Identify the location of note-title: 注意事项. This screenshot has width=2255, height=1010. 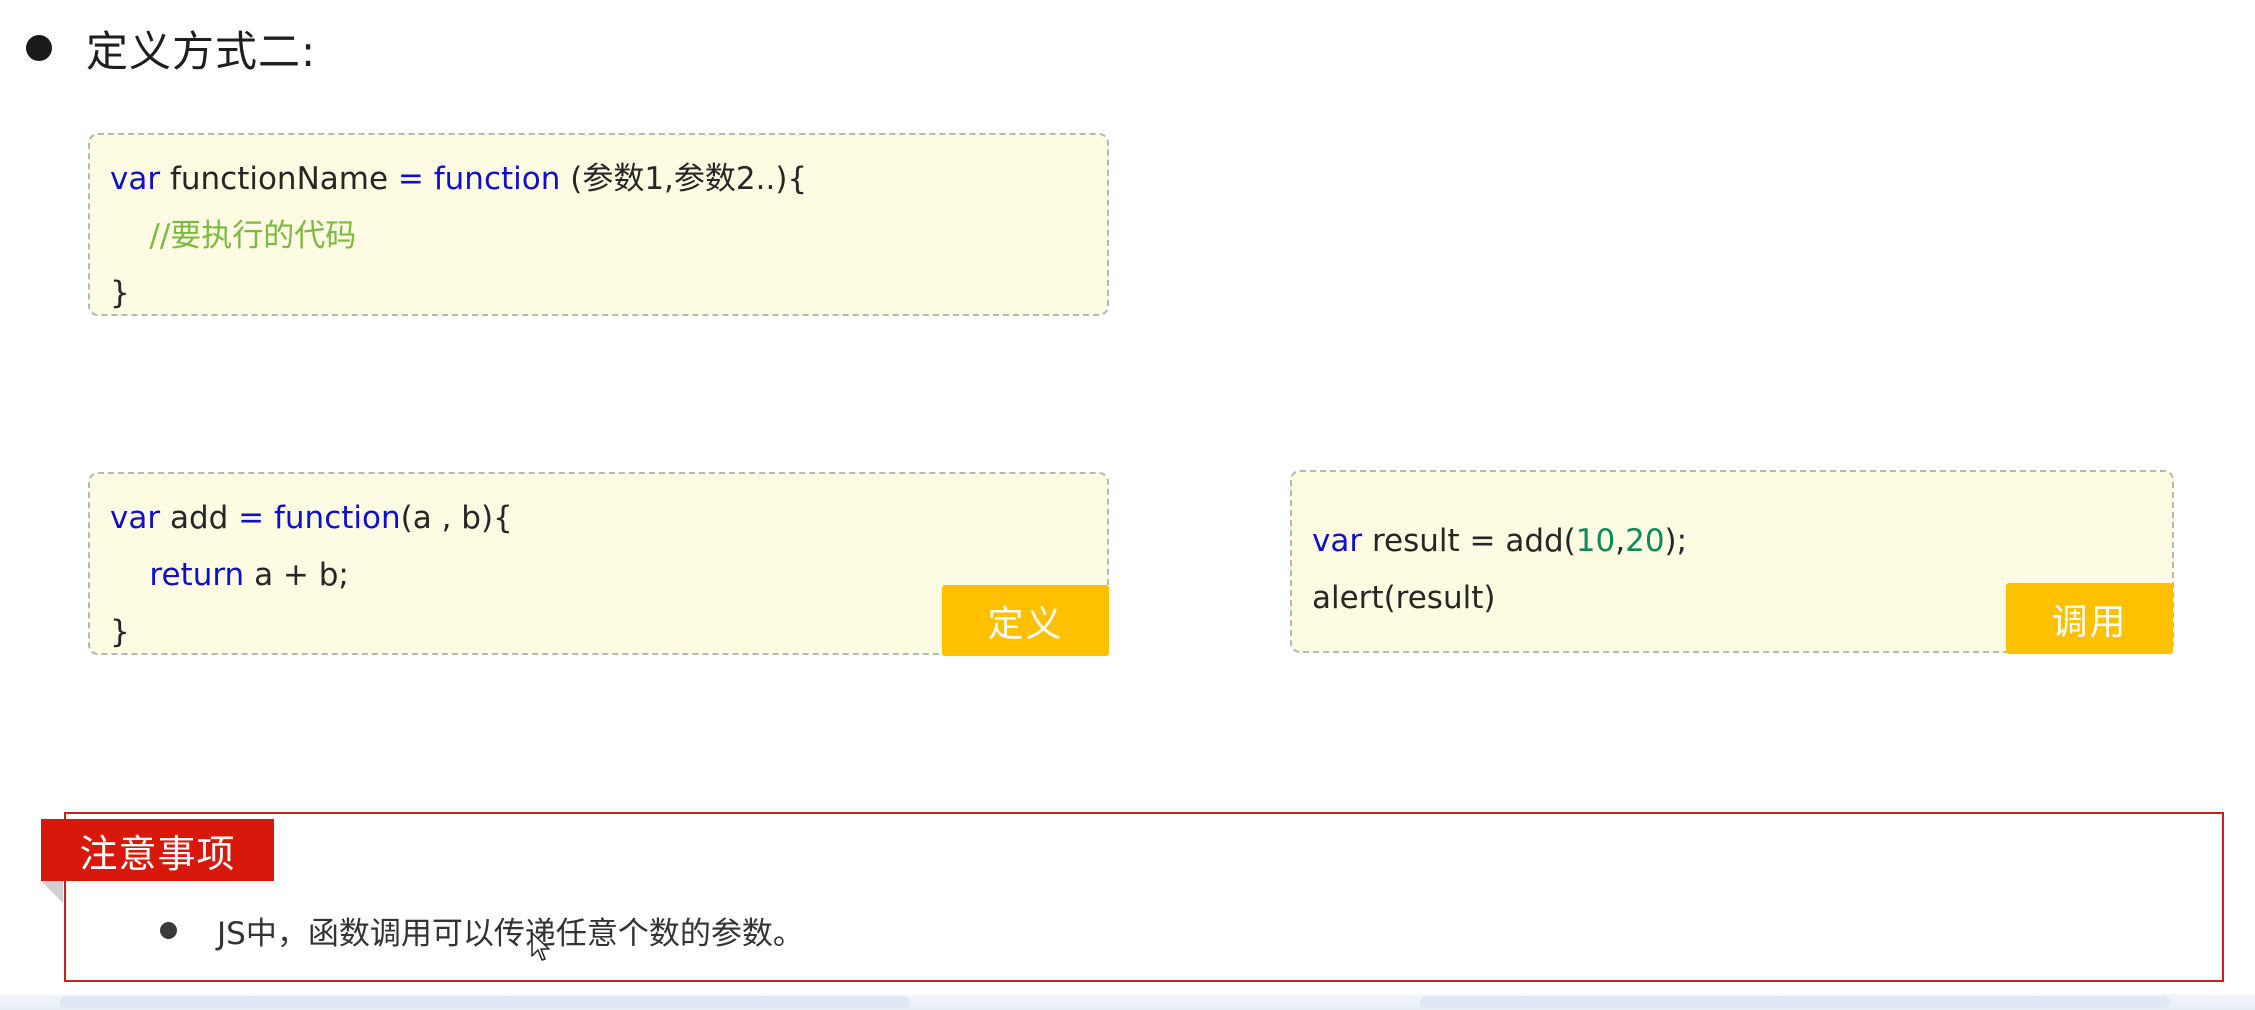
(157, 850).